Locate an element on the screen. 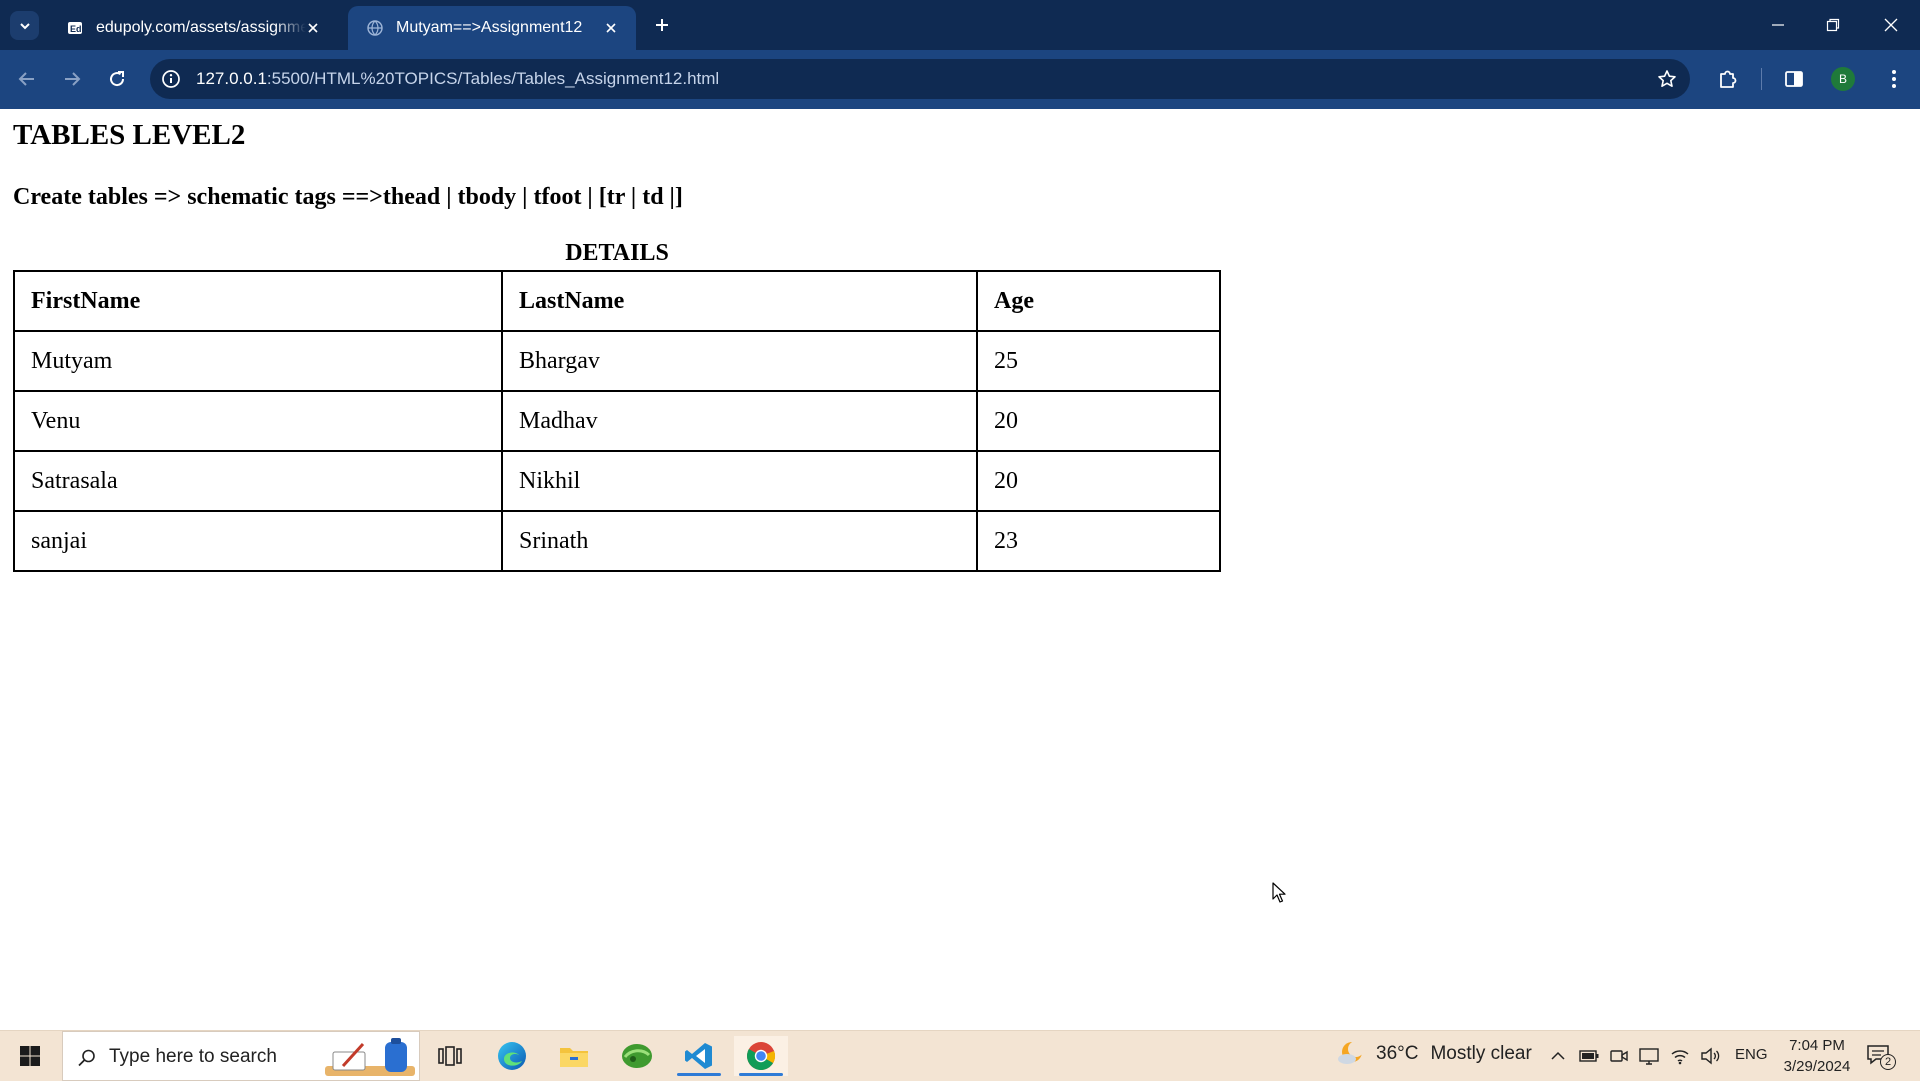  chevron-down-icon is located at coordinates (24, 25).